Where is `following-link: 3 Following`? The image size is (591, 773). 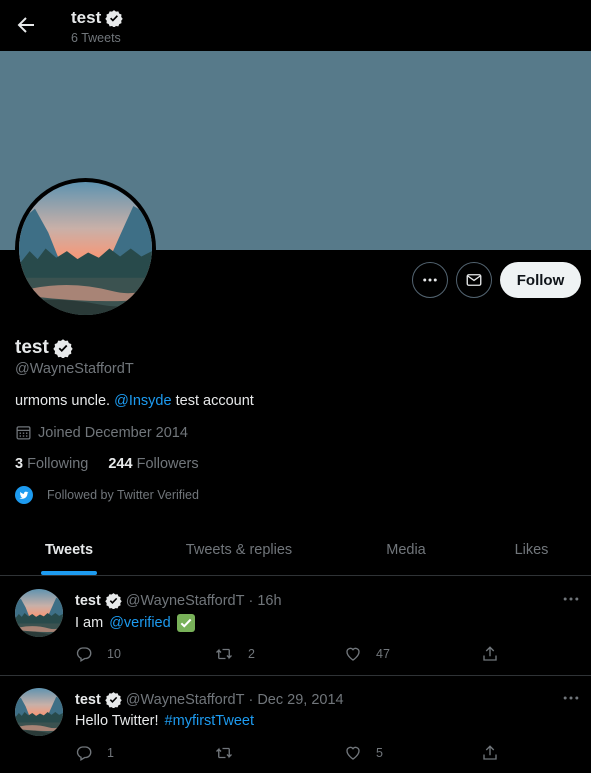 following-link: 3 Following is located at coordinates (51, 464).